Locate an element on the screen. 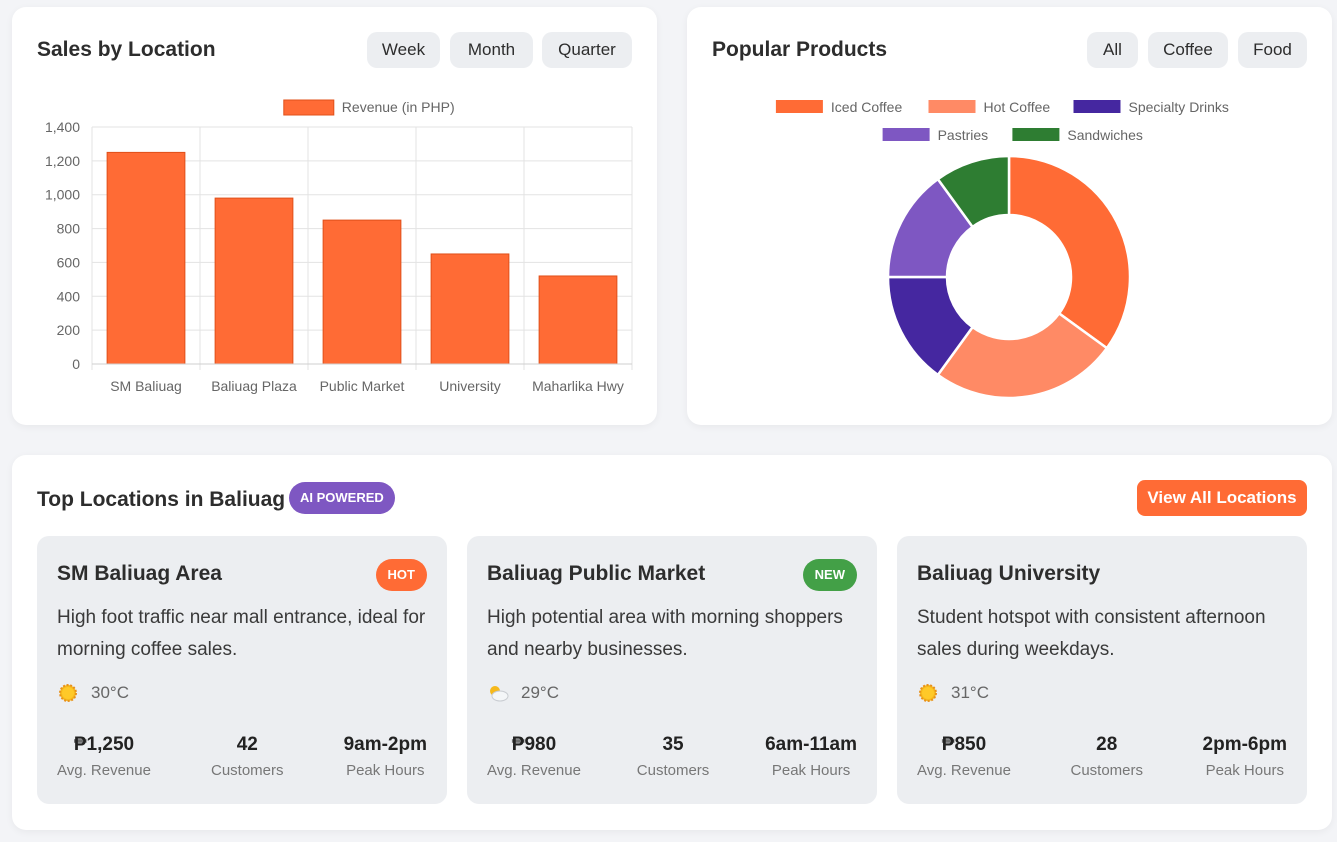 The height and width of the screenshot is (842, 1337). legend-swatch-pastries is located at coordinates (906, 134).